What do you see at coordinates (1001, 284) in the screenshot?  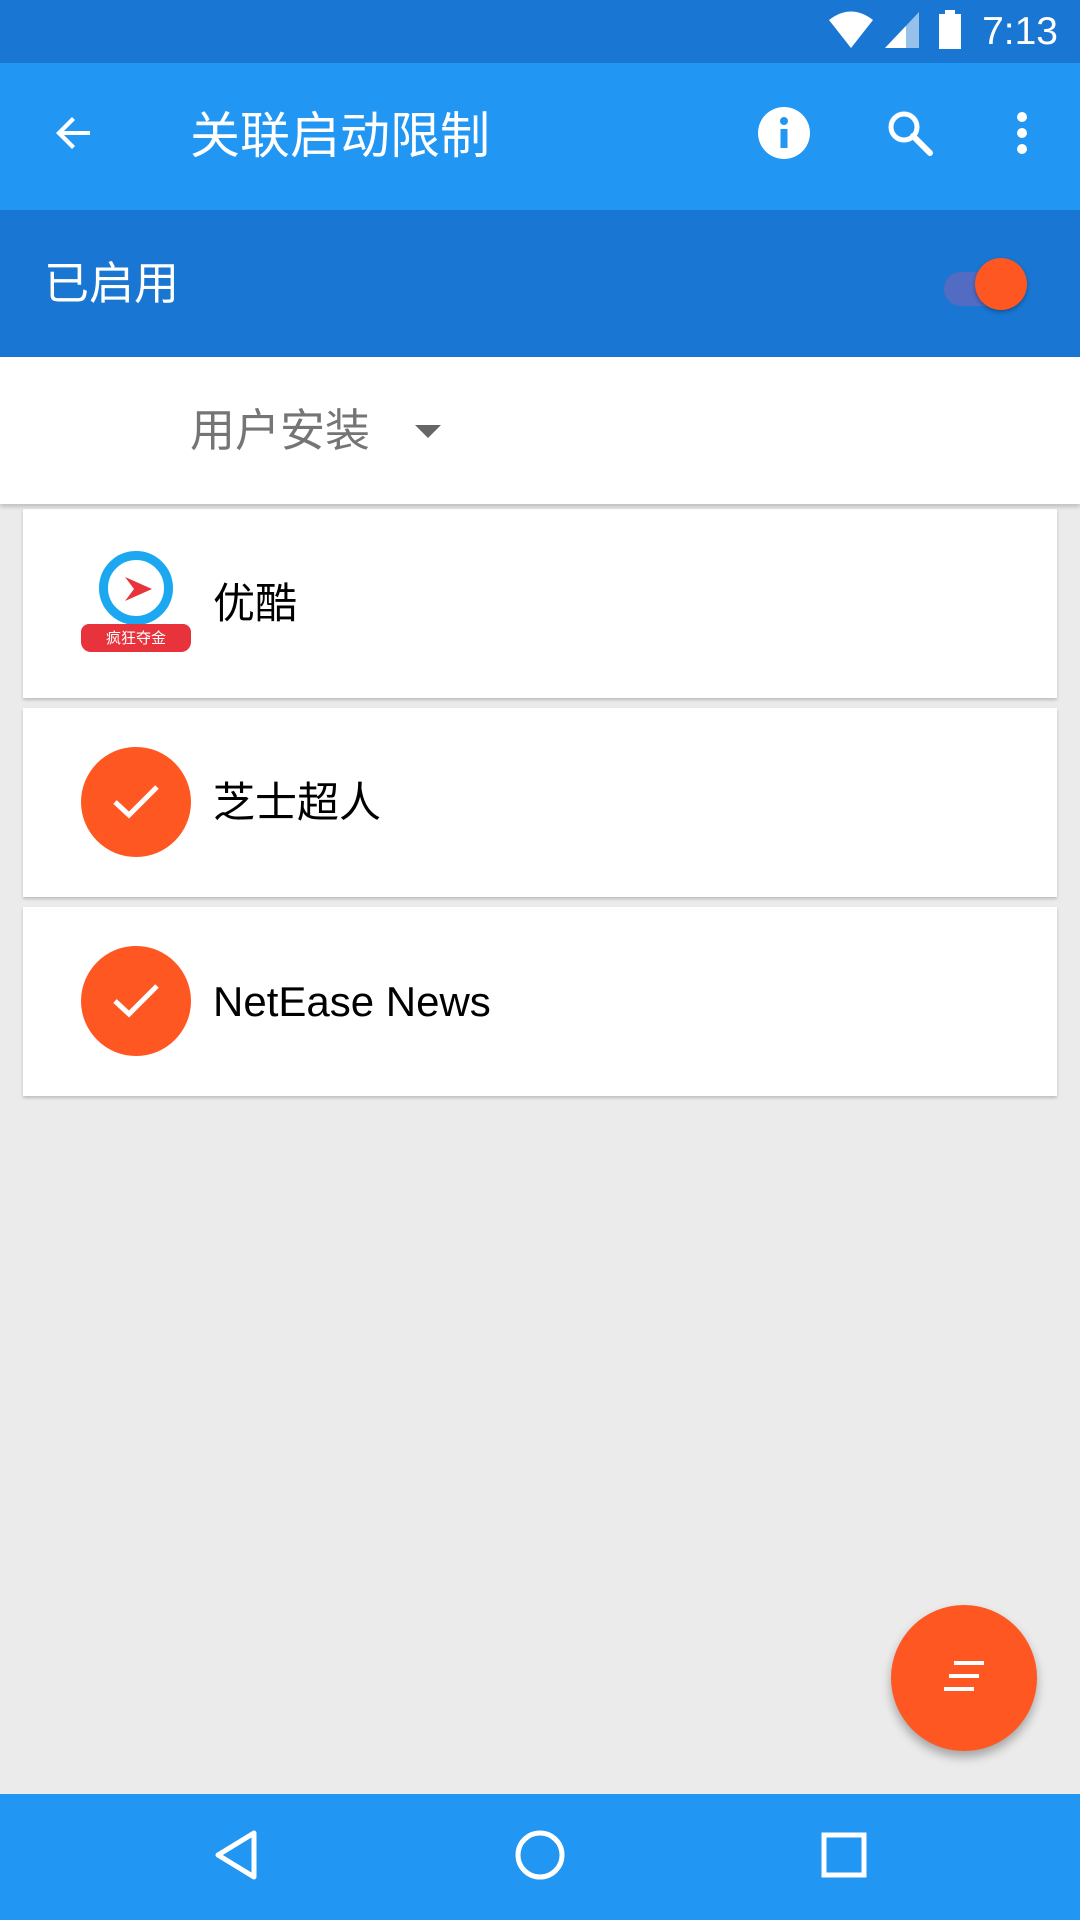 I see `toggle-thumb` at bounding box center [1001, 284].